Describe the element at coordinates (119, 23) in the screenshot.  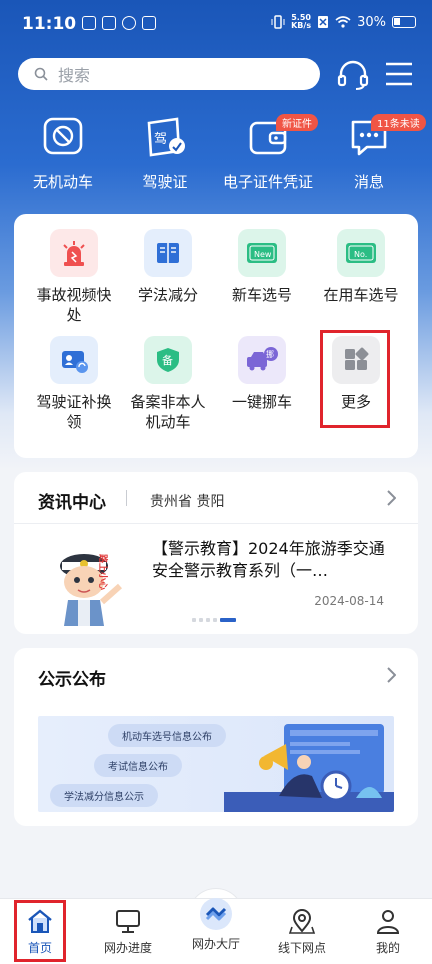
I see `notification-icons` at that location.